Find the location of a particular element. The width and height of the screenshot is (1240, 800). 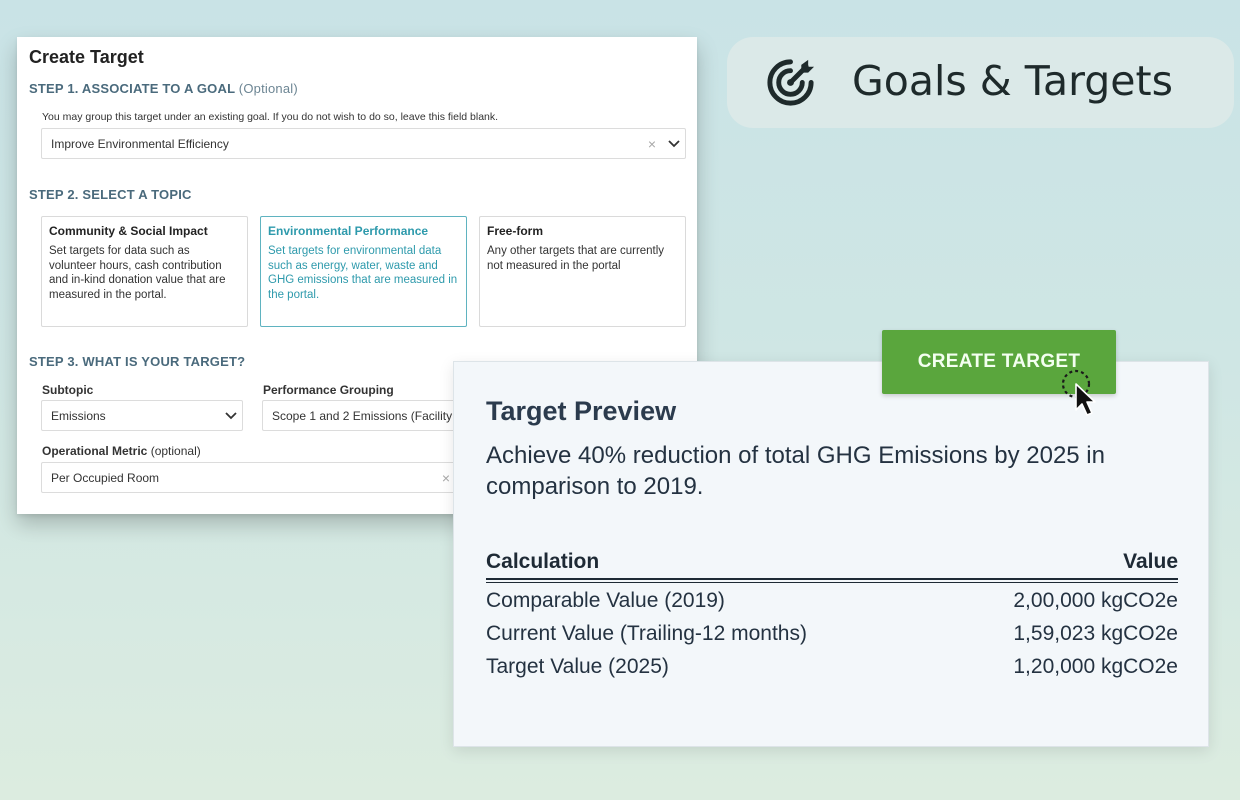

topic-title: Free-form is located at coordinates (515, 231).